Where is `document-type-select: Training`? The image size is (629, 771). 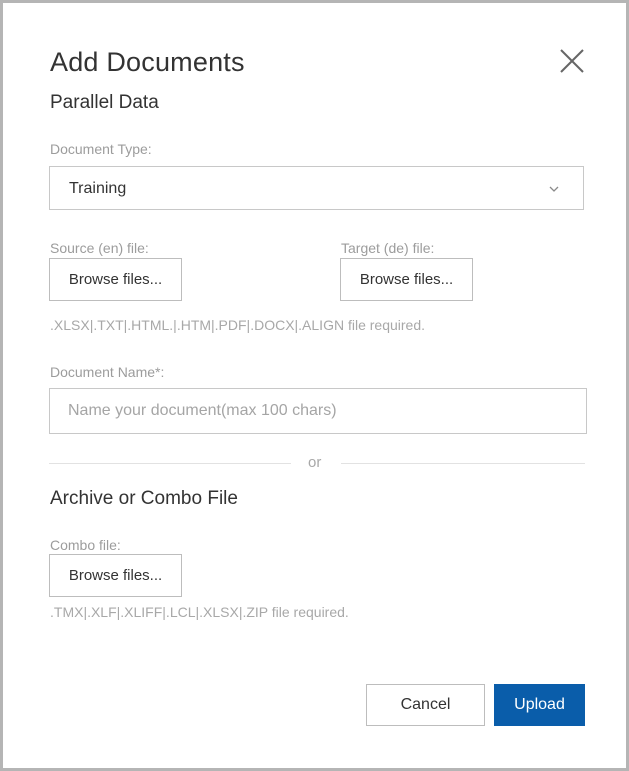 document-type-select: Training is located at coordinates (316, 188).